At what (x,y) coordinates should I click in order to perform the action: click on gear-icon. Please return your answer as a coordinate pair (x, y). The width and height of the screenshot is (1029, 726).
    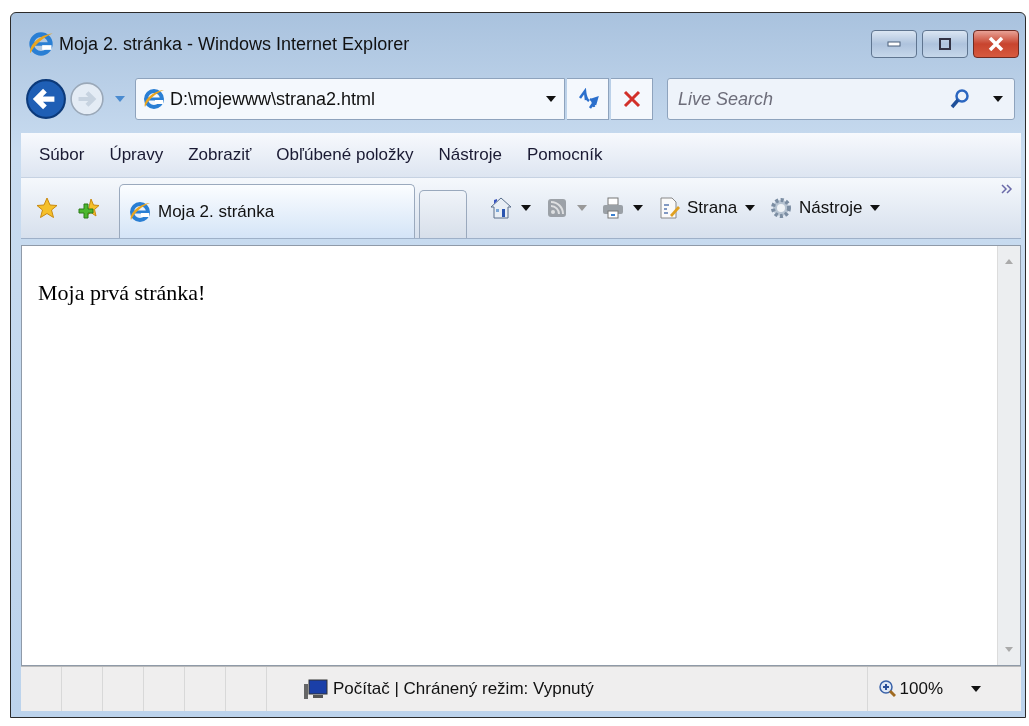
    Looking at the image, I should click on (781, 208).